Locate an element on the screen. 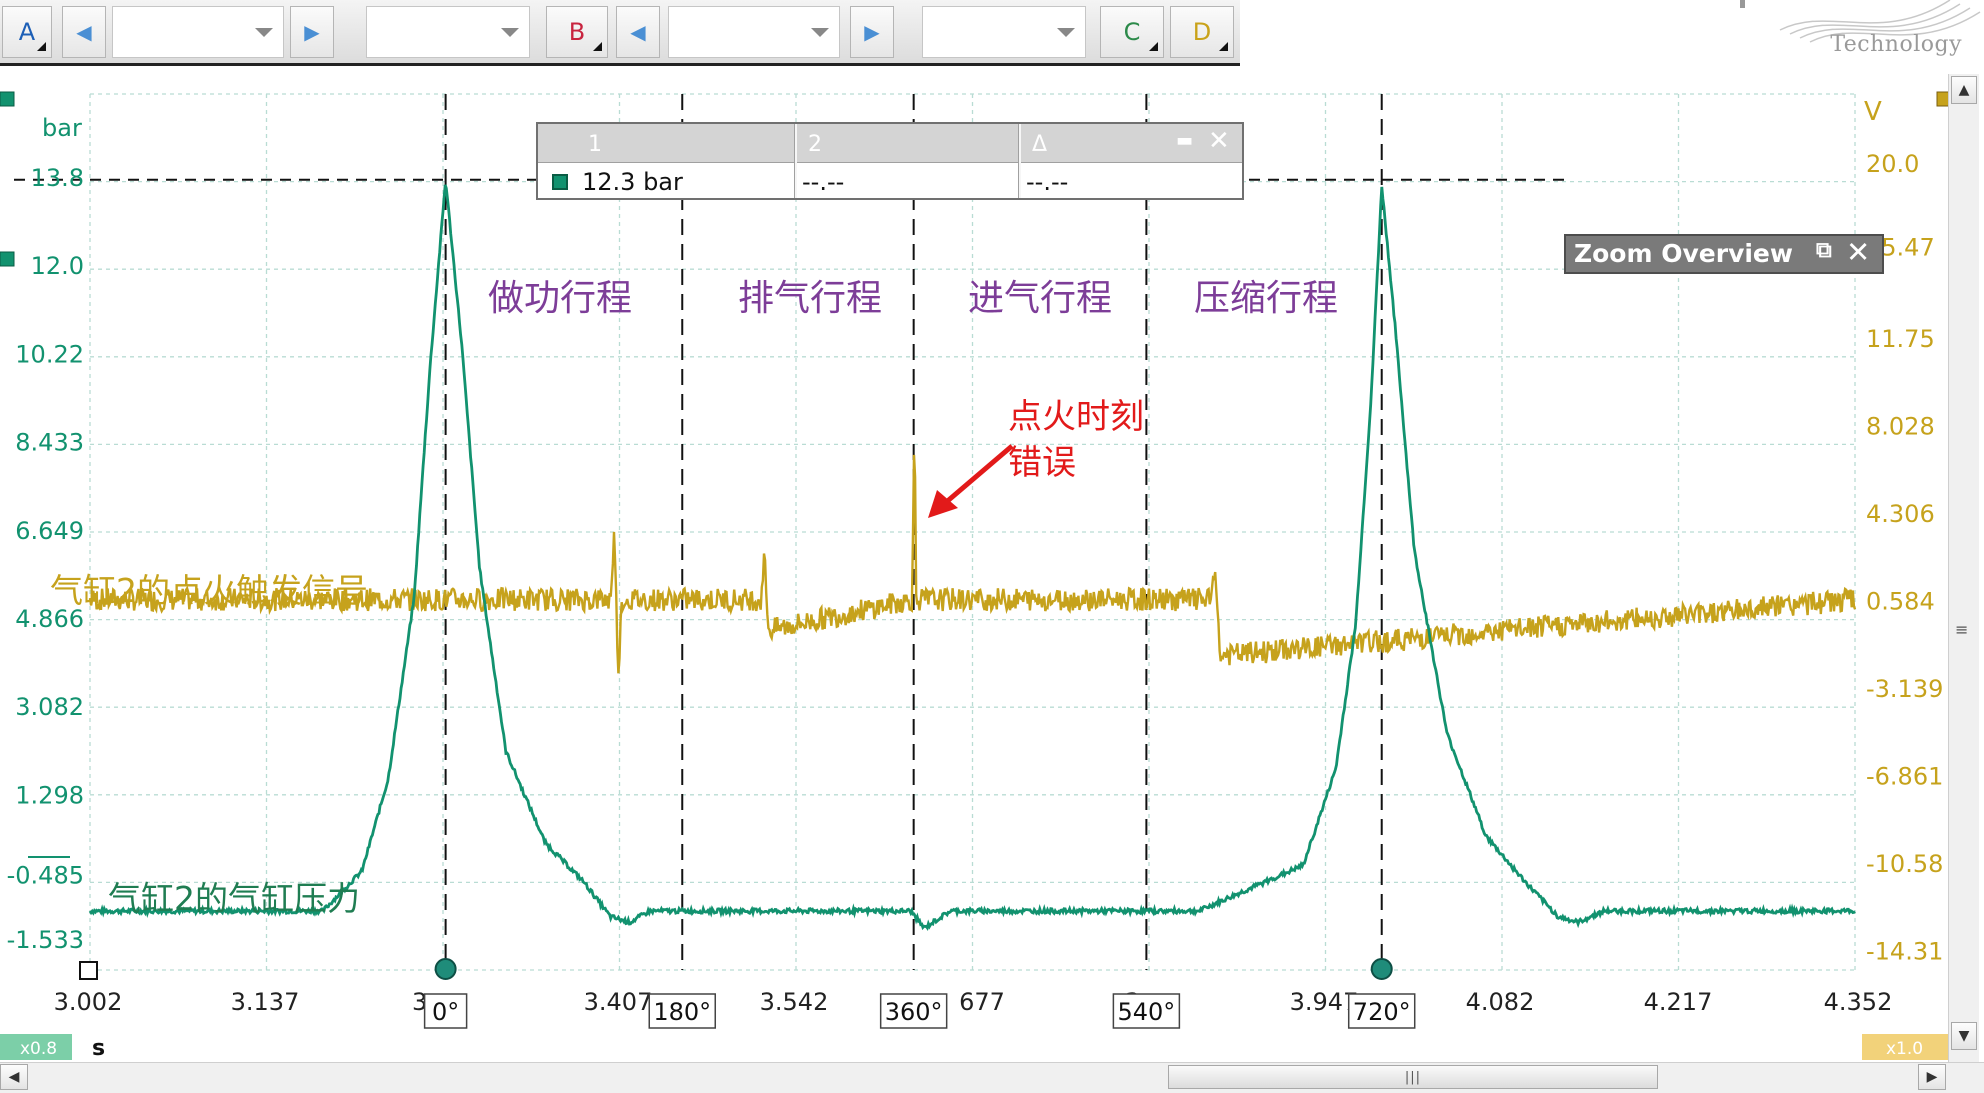  left-axis-tick-label: 1.298 is located at coordinates (49, 795).